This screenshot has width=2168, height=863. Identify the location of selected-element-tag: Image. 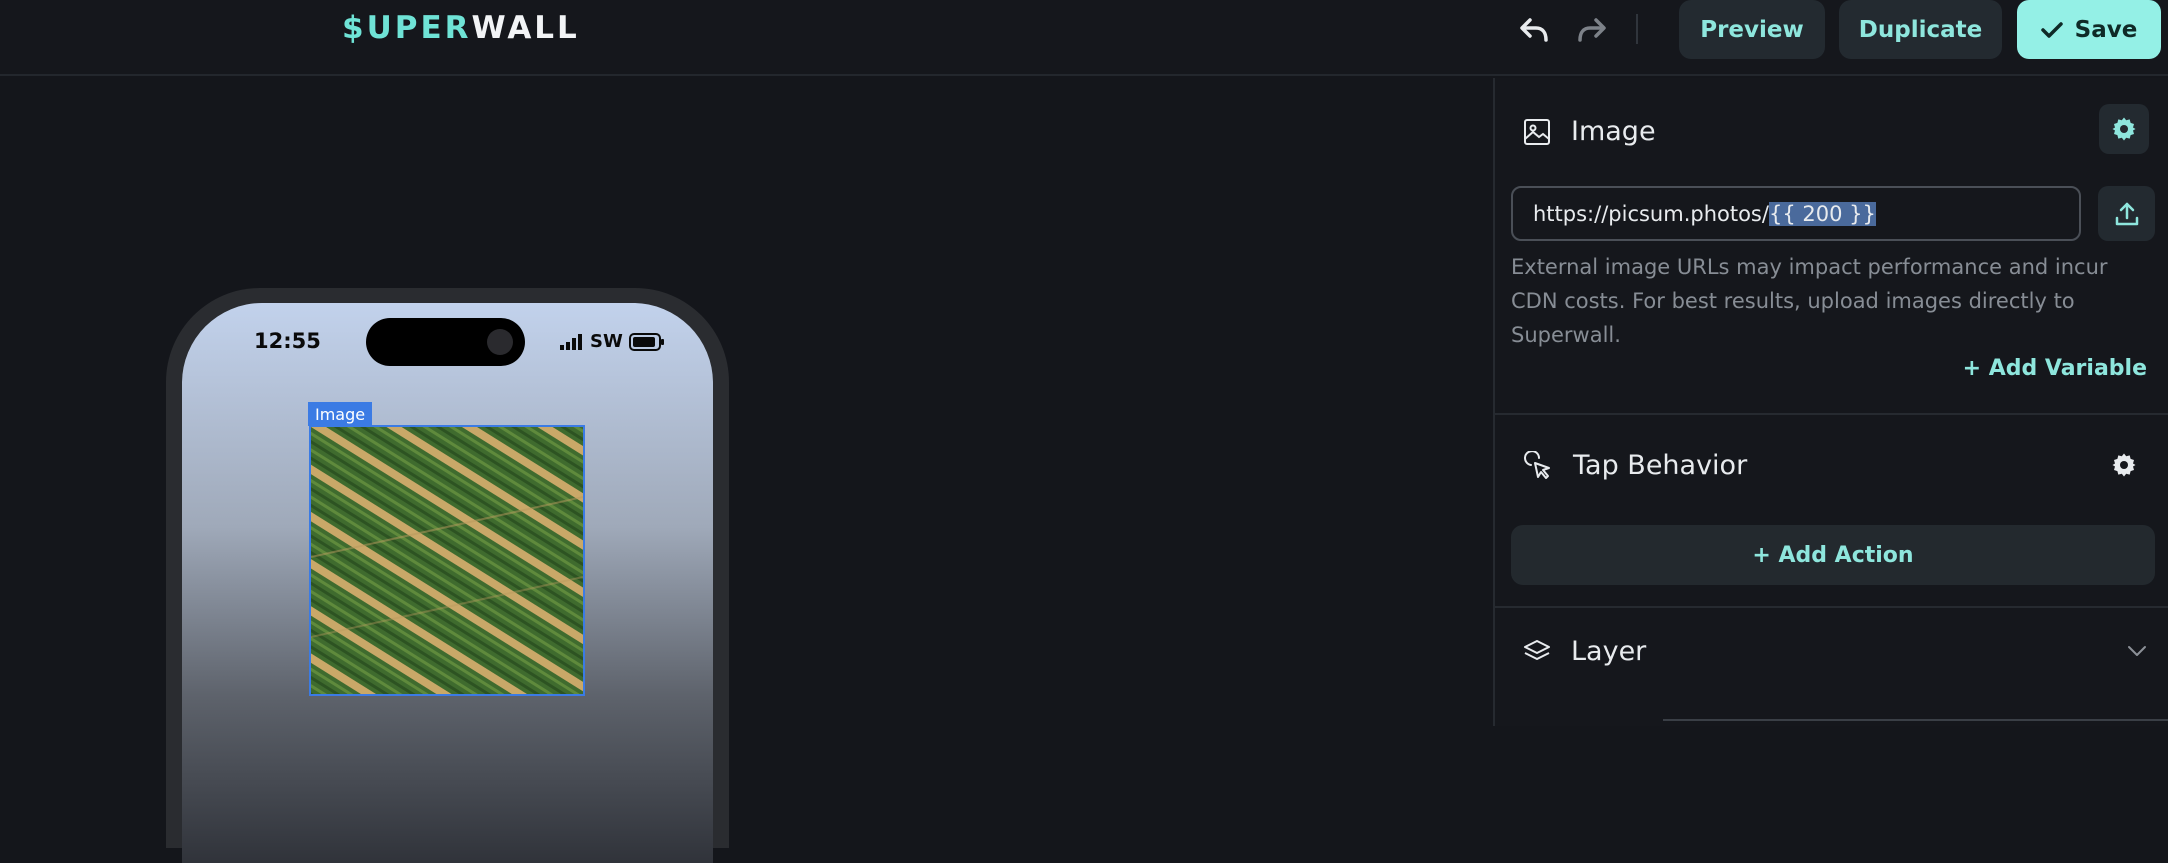
(340, 414).